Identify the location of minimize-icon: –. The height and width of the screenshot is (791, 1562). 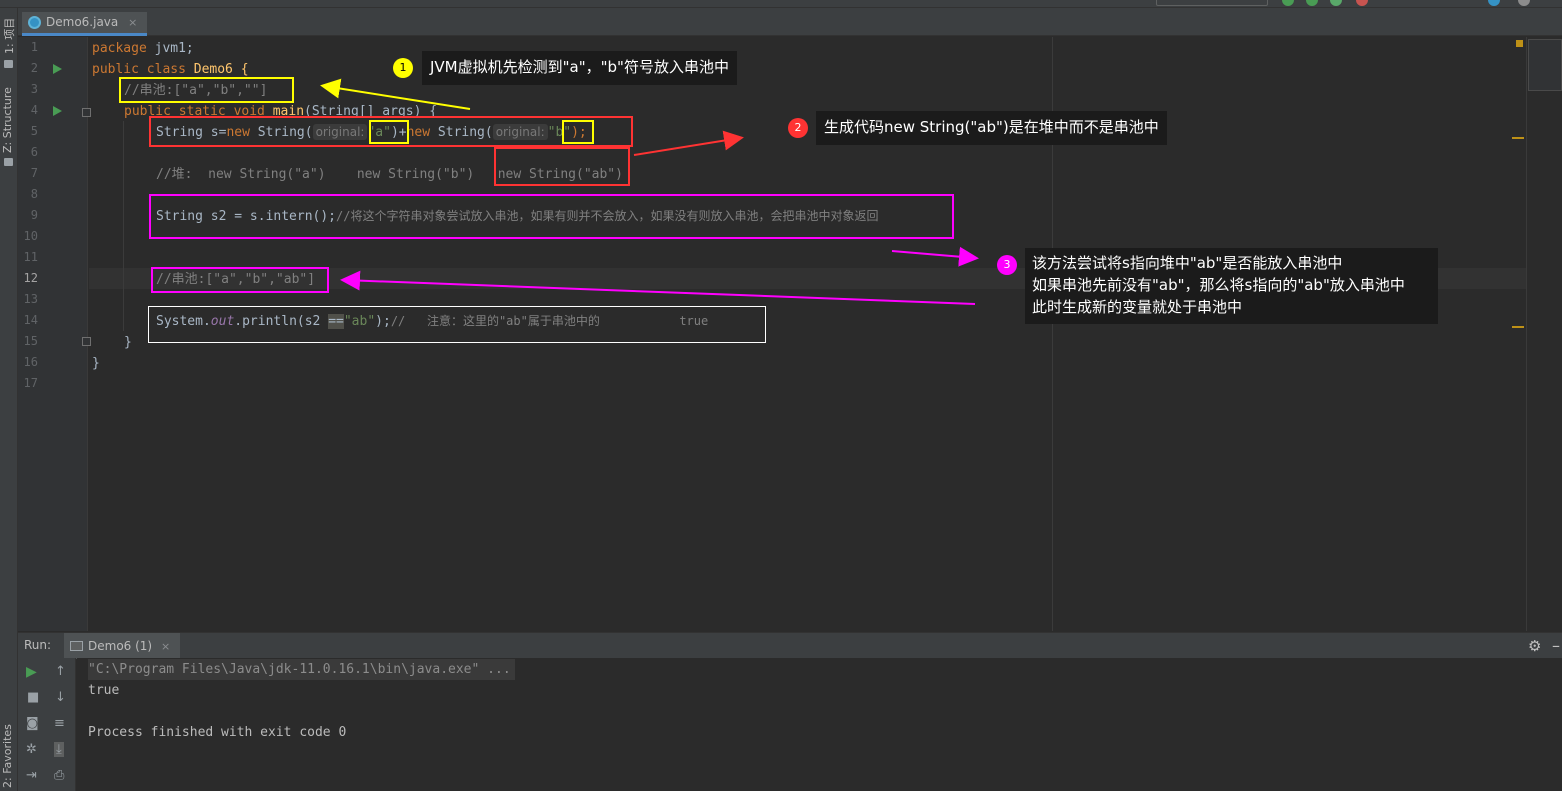
(1556, 645).